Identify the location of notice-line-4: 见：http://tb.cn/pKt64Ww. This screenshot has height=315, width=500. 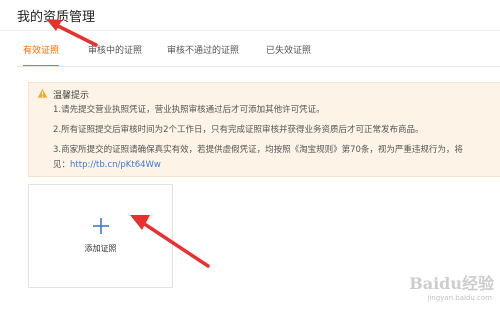
(107, 164).